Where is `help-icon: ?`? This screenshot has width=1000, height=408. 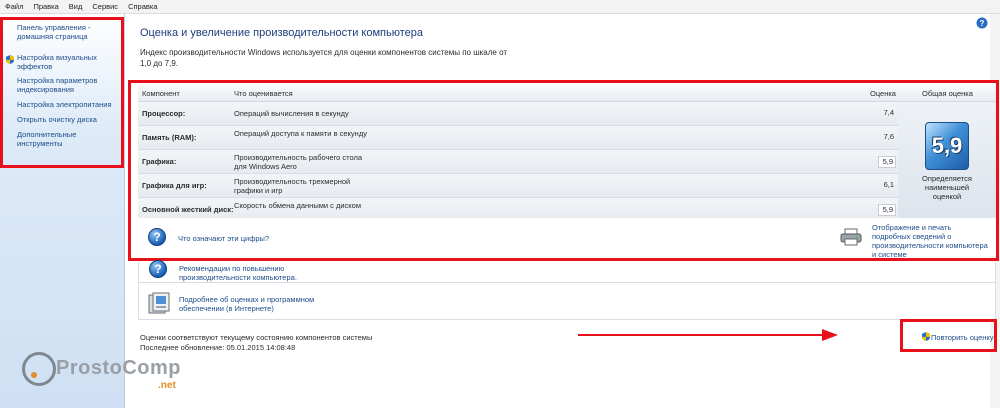
help-icon: ? is located at coordinates (982, 23).